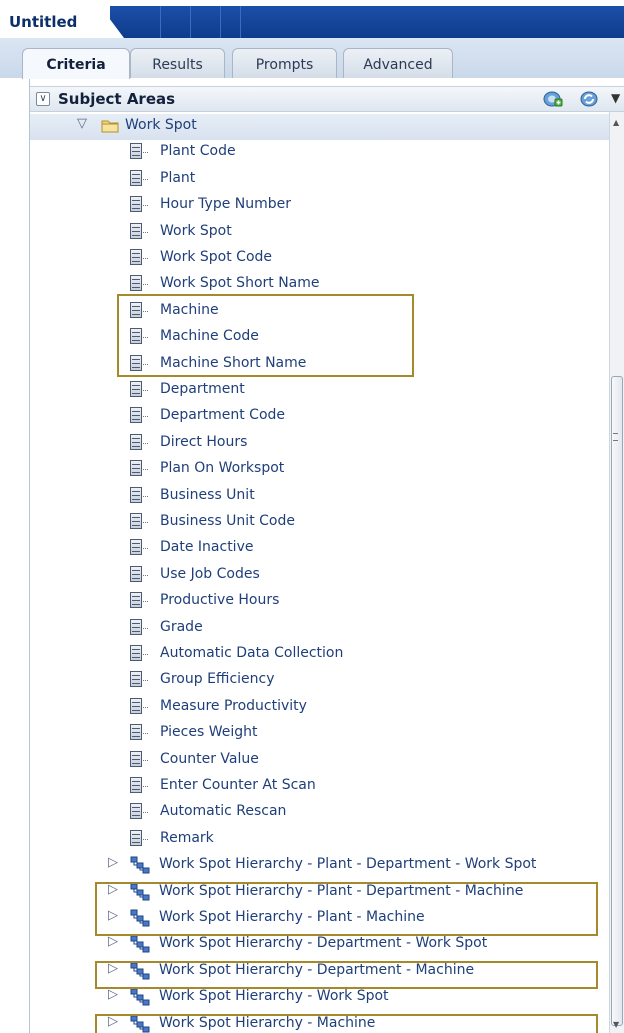 The width and height of the screenshot is (624, 1033). Describe the element at coordinates (55, 19) in the screenshot. I see `document-title: Untitled` at that location.